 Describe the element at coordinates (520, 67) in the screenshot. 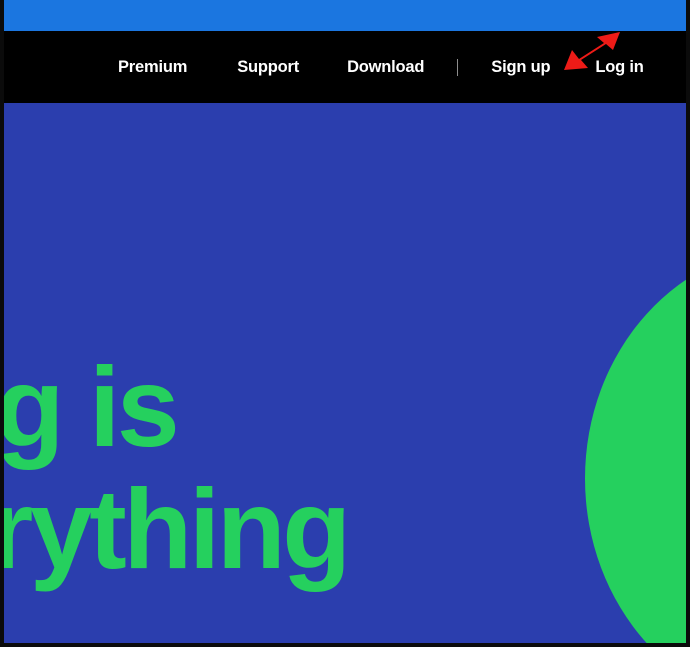

I see `nav-link-signup: Sign up` at that location.